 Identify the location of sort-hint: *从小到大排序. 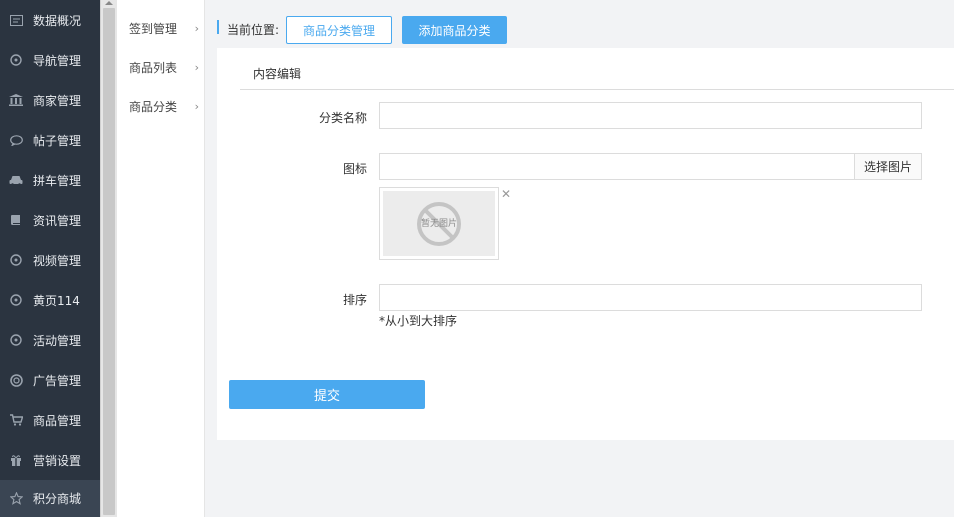
(418, 321).